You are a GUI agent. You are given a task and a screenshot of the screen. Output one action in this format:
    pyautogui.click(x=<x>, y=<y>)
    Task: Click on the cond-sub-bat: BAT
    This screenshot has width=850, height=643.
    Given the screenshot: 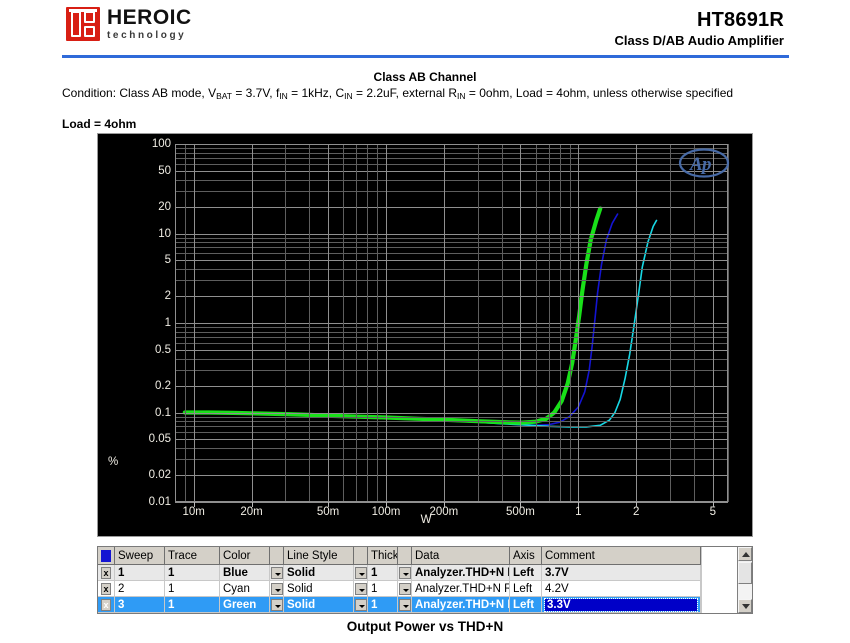 What is the action you would take?
    pyautogui.click(x=224, y=96)
    